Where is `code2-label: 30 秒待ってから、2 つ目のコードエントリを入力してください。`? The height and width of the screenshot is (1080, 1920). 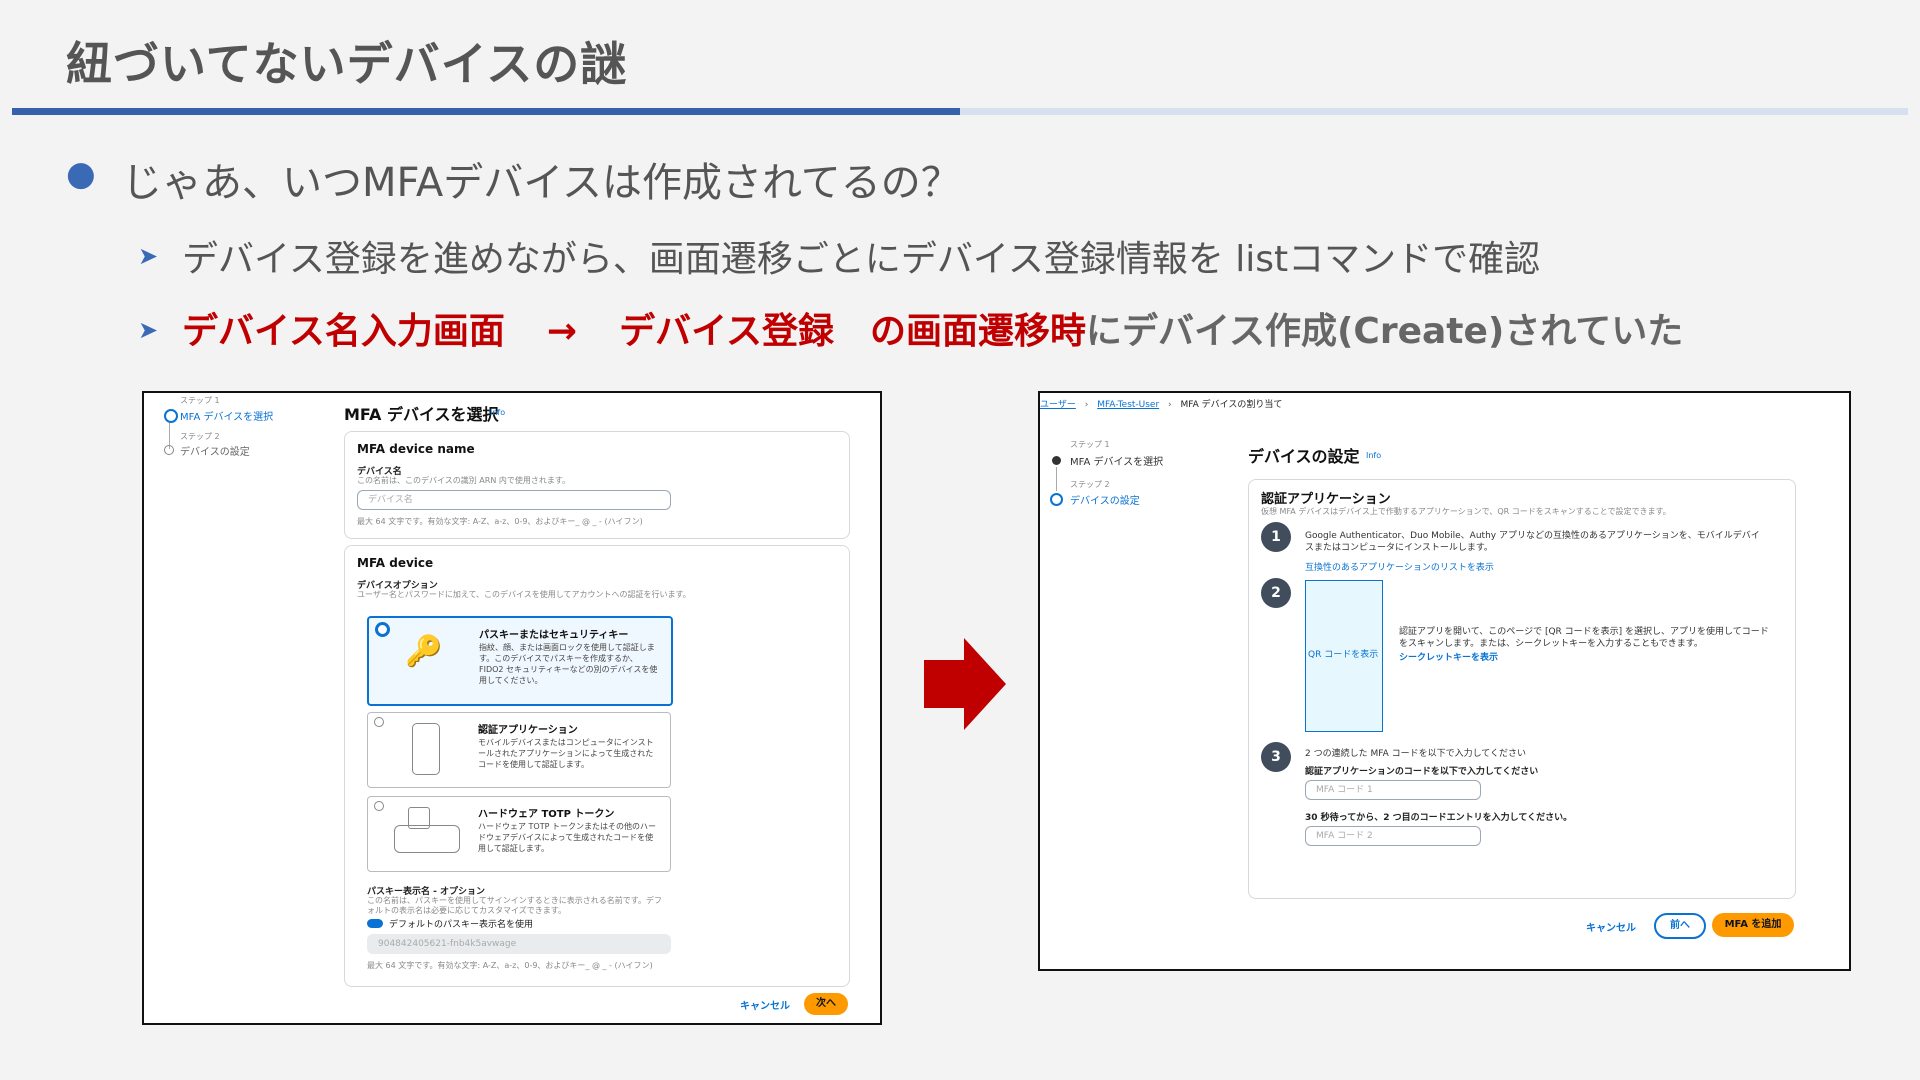 code2-label: 30 秒待ってから、2 つ目のコードエントリを入力してください。 is located at coordinates (1439, 818).